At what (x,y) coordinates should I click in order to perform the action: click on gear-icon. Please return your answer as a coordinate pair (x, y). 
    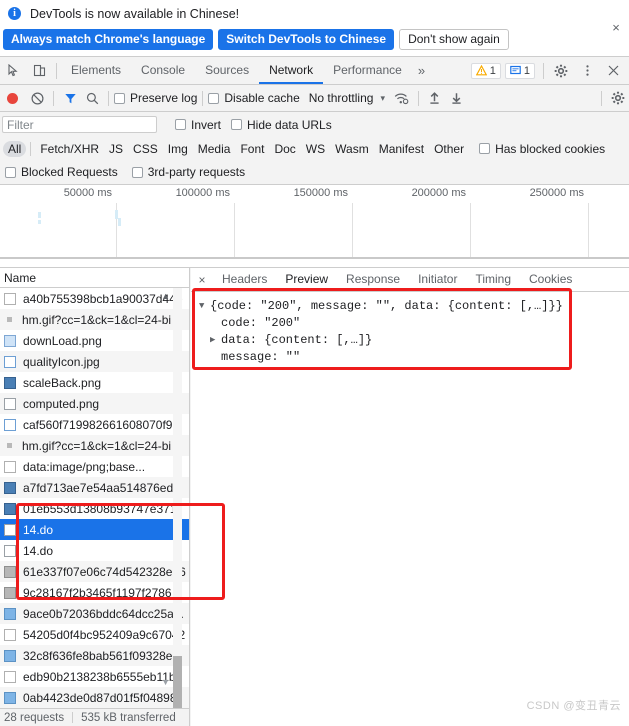
    Looking at the image, I should click on (561, 71).